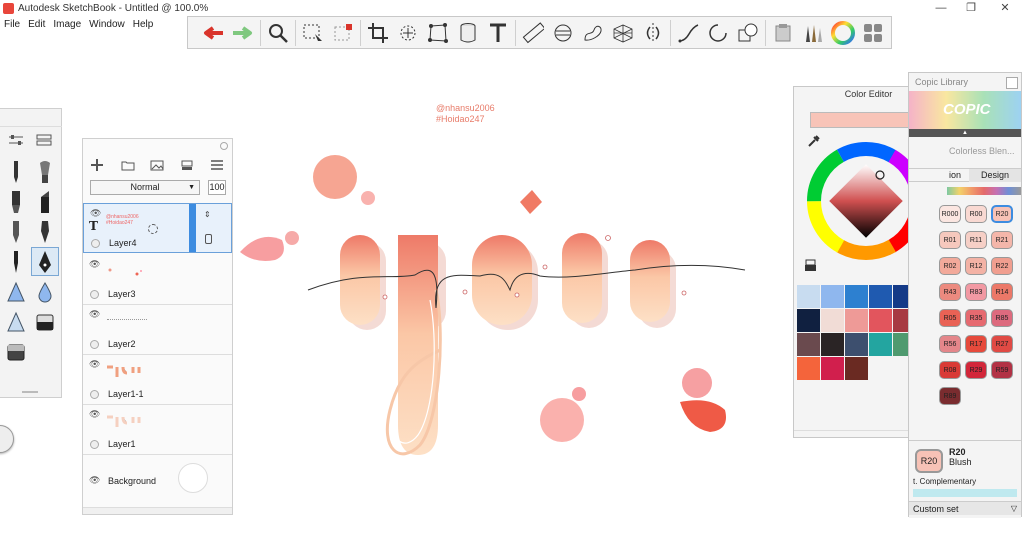 The width and height of the screenshot is (1024, 545). Describe the element at coordinates (224, 146) in the screenshot. I see `layer-panel-close-icon` at that location.